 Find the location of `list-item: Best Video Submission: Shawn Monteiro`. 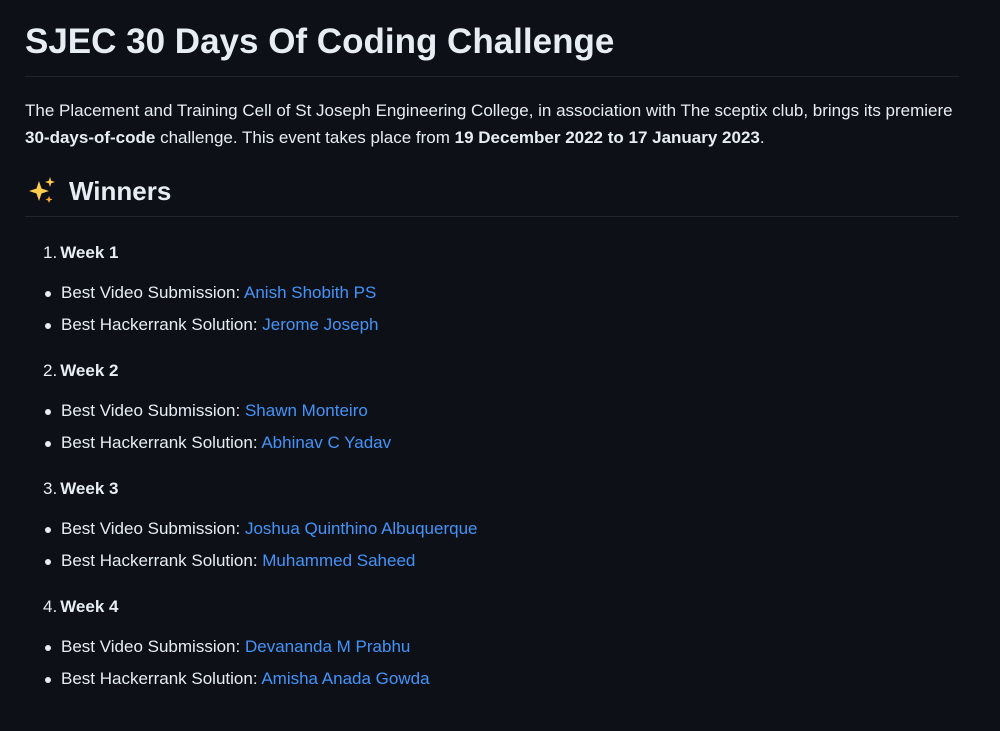

list-item: Best Video Submission: Shawn Monteiro is located at coordinates (502, 411).